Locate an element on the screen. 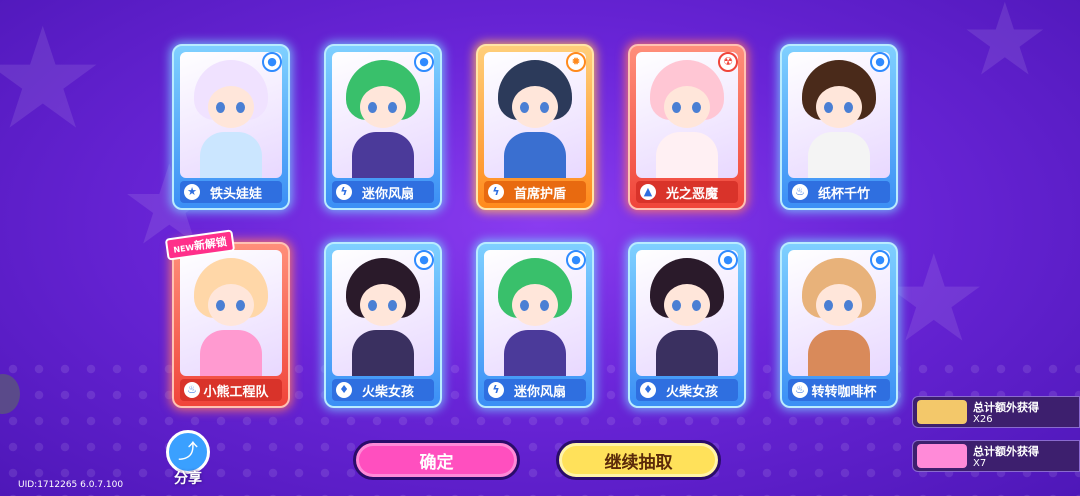 This screenshot has width=1080, height=496. confirm-button: 确定 is located at coordinates (436, 460).